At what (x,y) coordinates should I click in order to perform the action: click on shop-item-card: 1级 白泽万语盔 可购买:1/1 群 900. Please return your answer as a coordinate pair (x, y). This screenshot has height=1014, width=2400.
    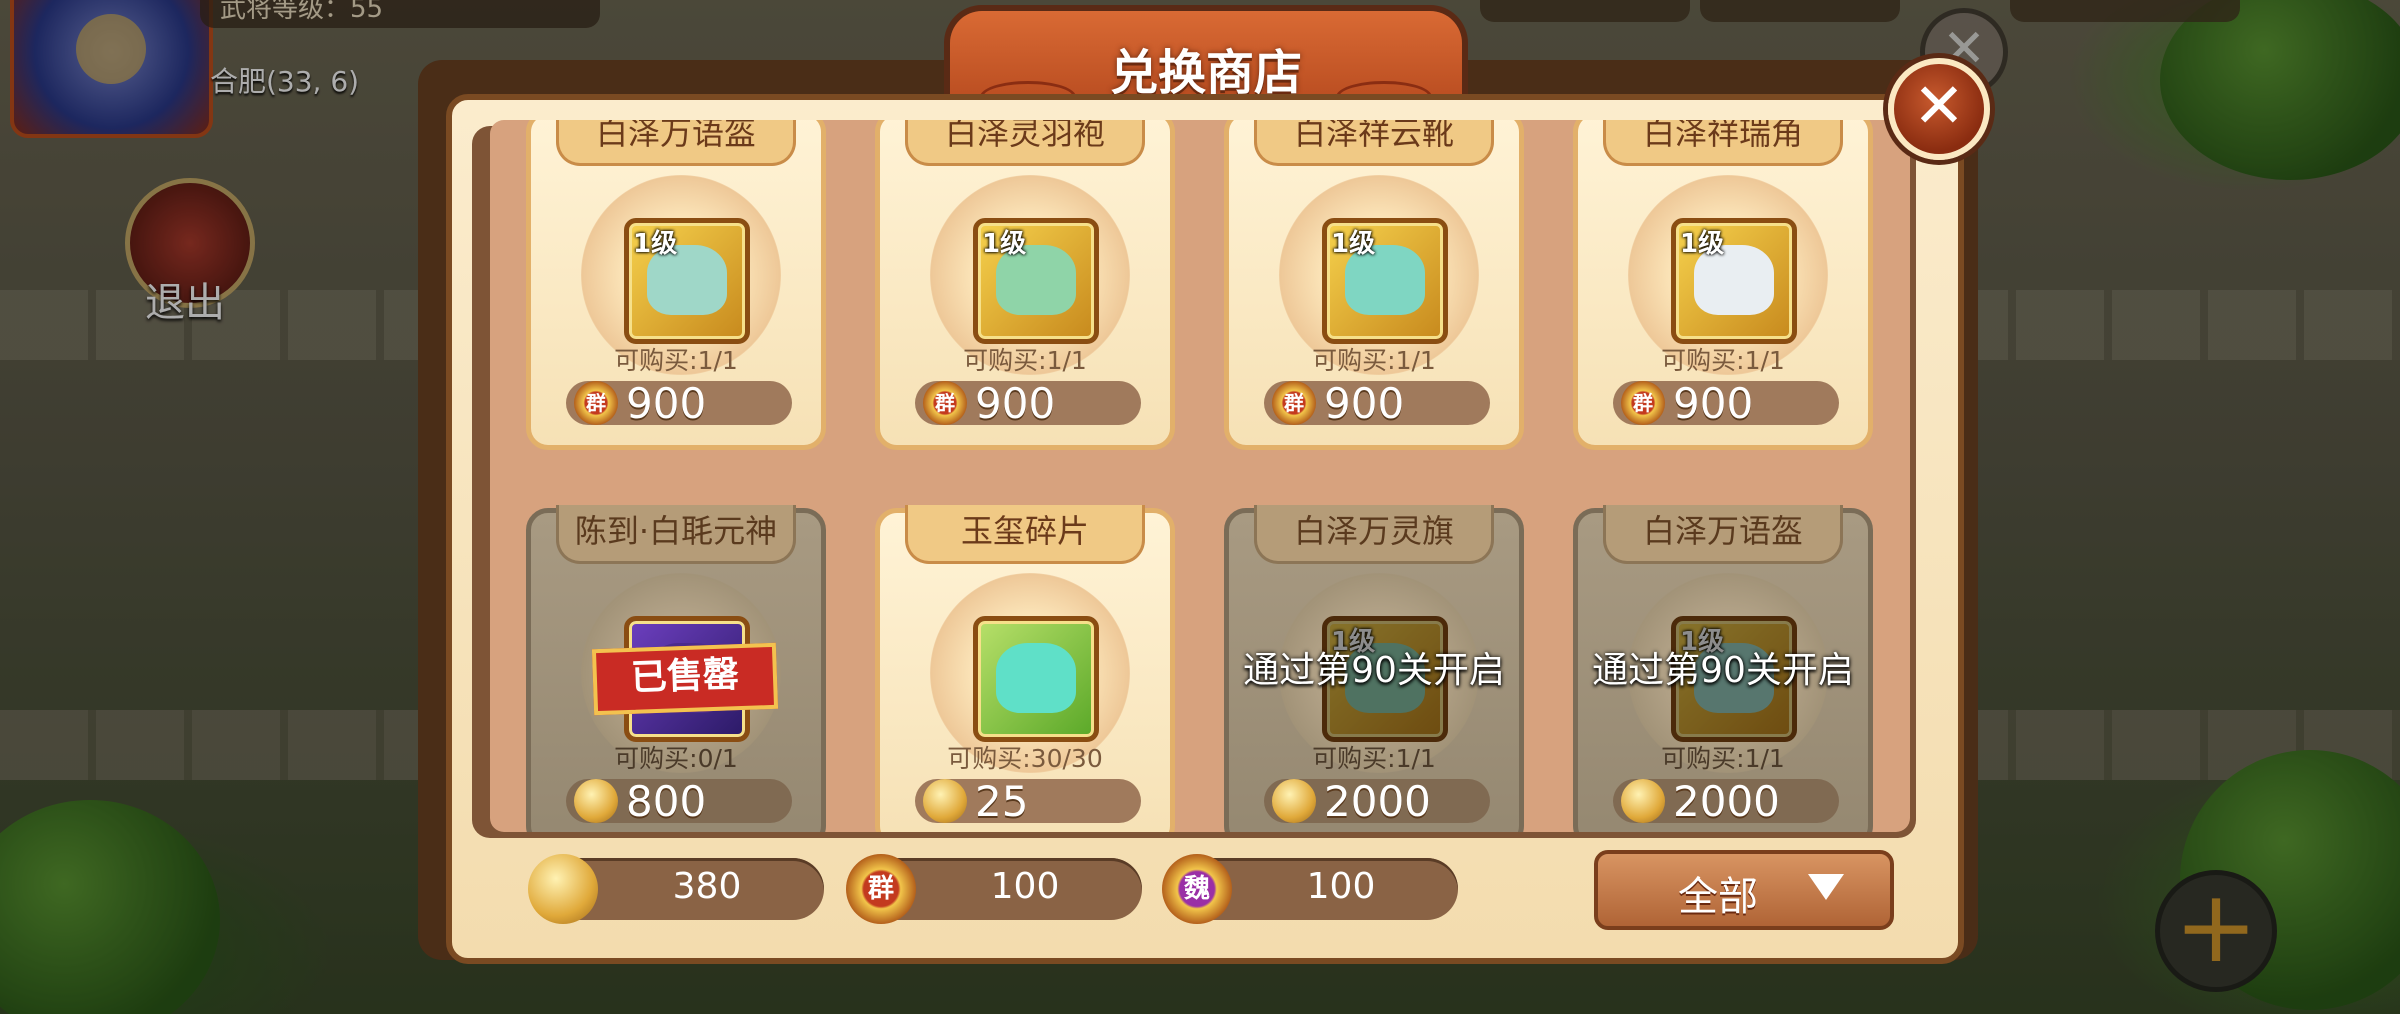
    Looking at the image, I should click on (676, 285).